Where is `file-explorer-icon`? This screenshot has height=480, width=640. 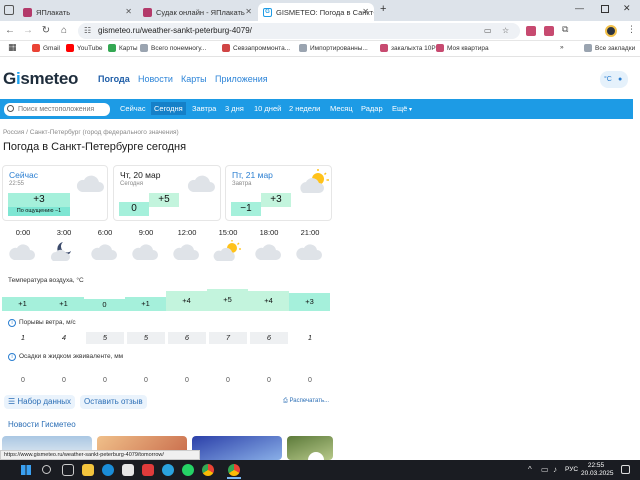 file-explorer-icon is located at coordinates (88, 470).